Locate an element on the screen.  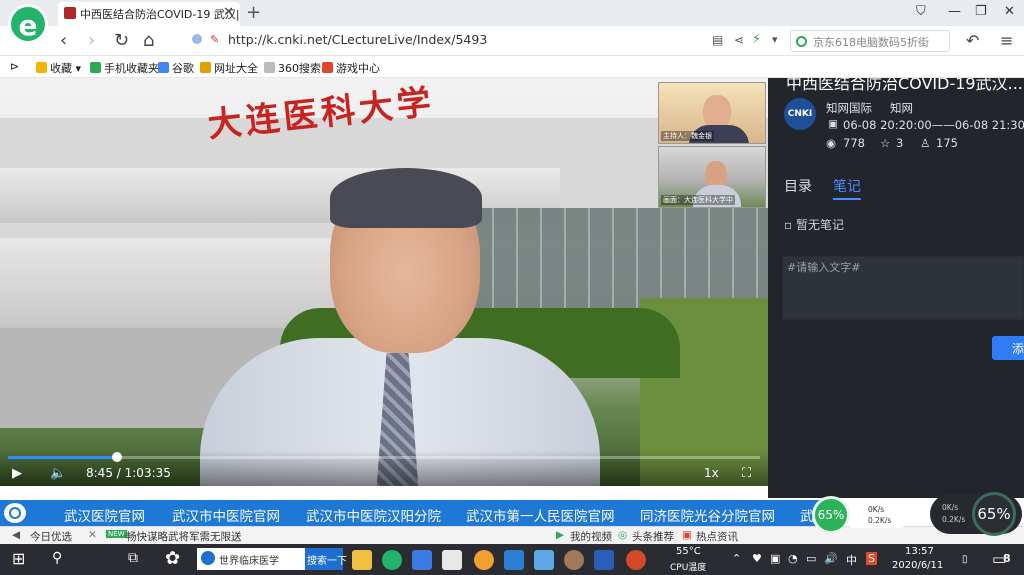
browser-logo-icon: e is located at coordinates (28, 24).